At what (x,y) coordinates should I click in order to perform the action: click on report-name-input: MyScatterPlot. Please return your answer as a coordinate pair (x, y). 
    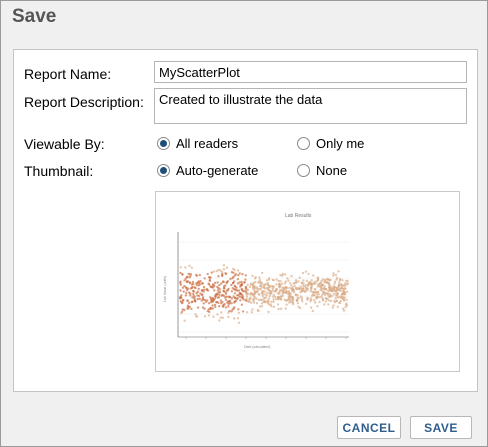
    Looking at the image, I should click on (310, 72).